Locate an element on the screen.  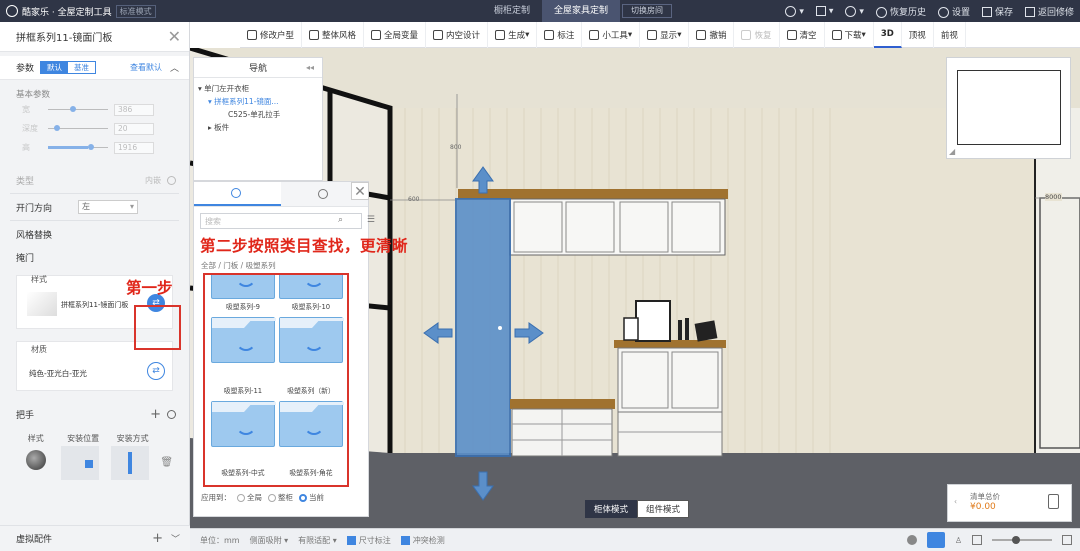
cabinet-mode-button: 柜体模式 is located at coordinates (611, 509).